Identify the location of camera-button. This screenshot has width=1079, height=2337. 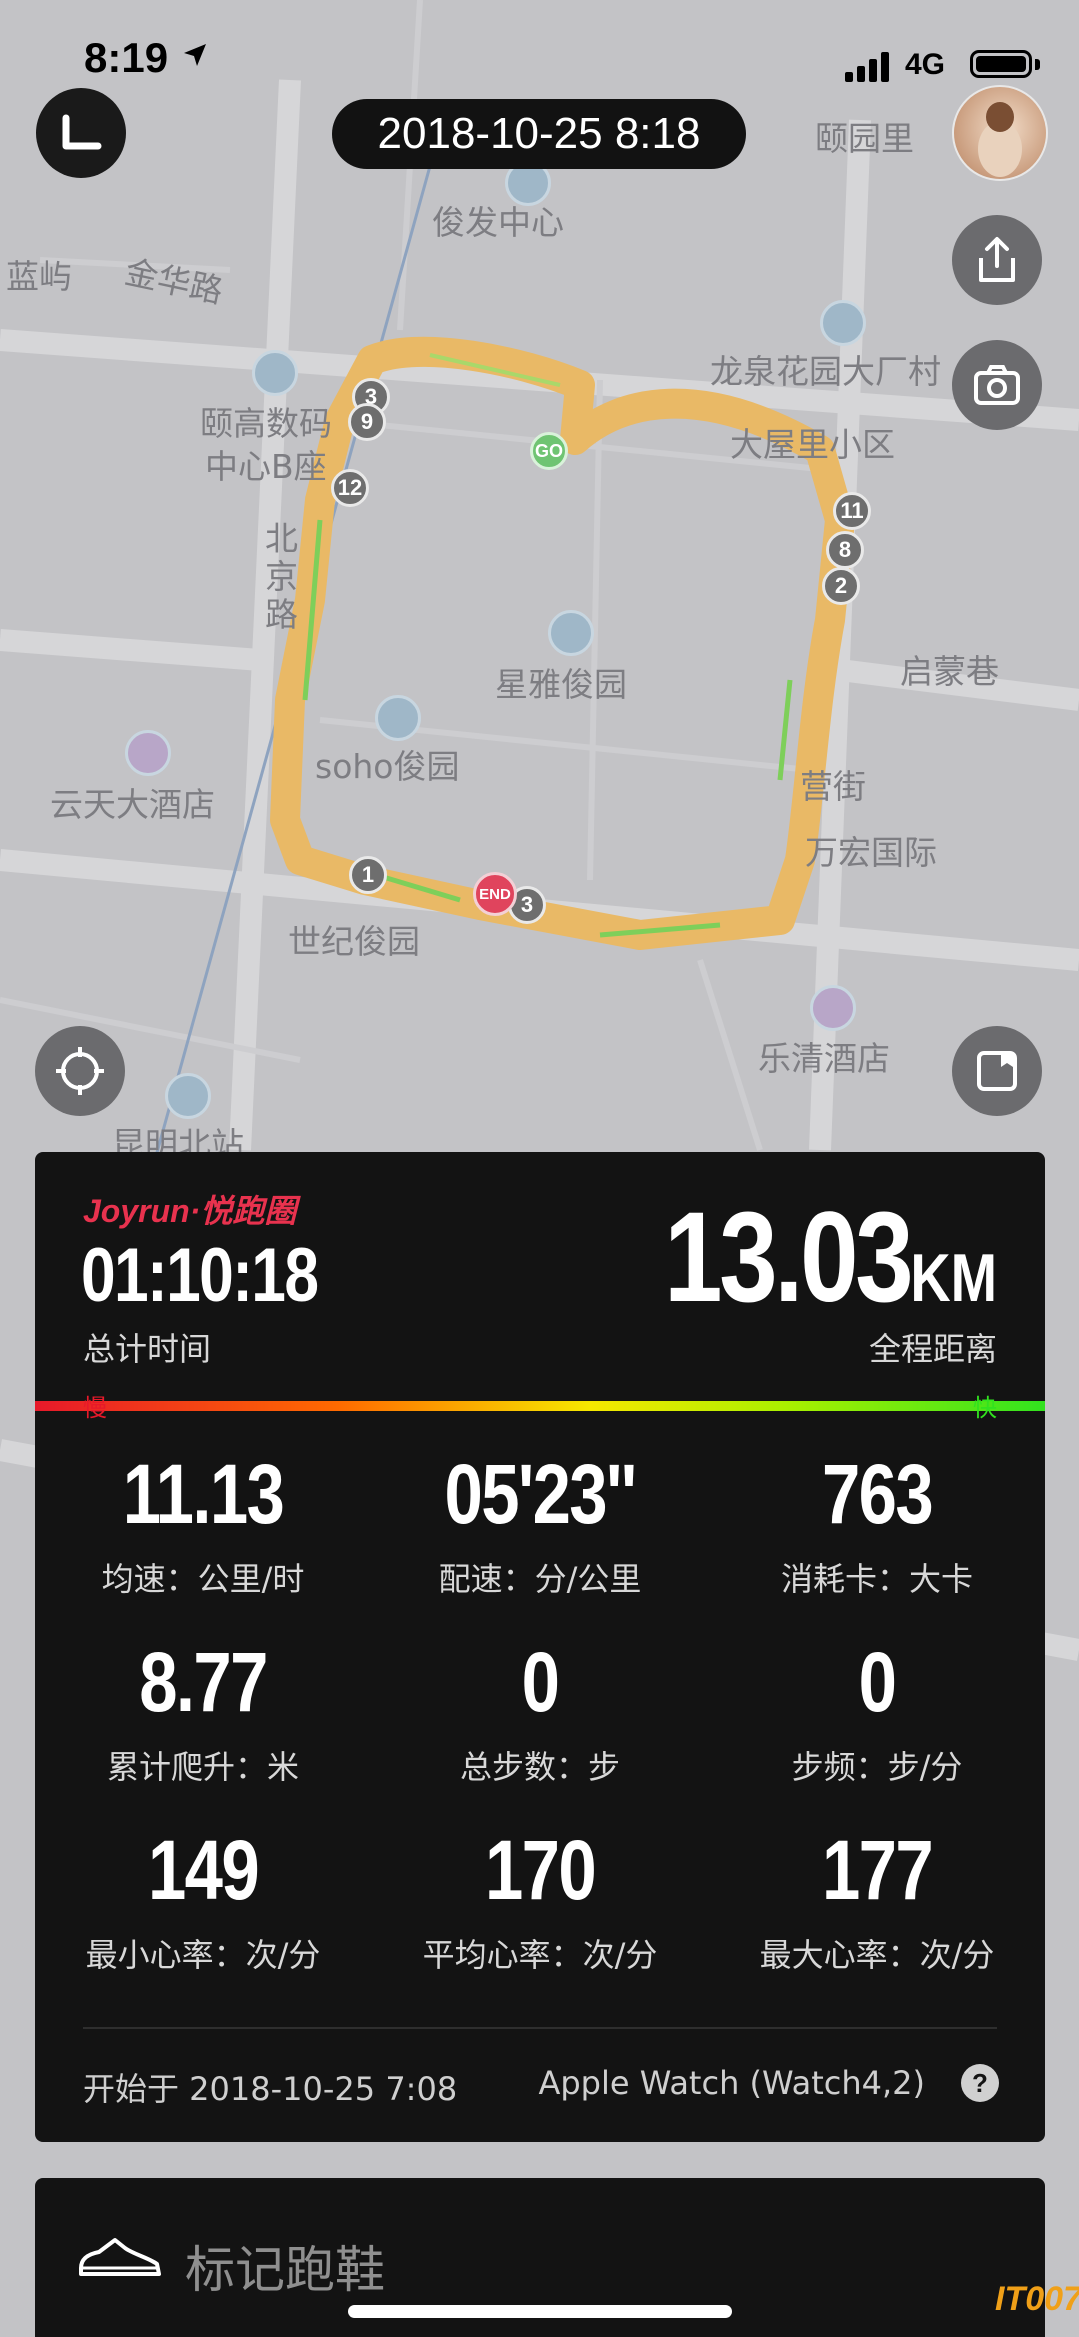
(997, 385).